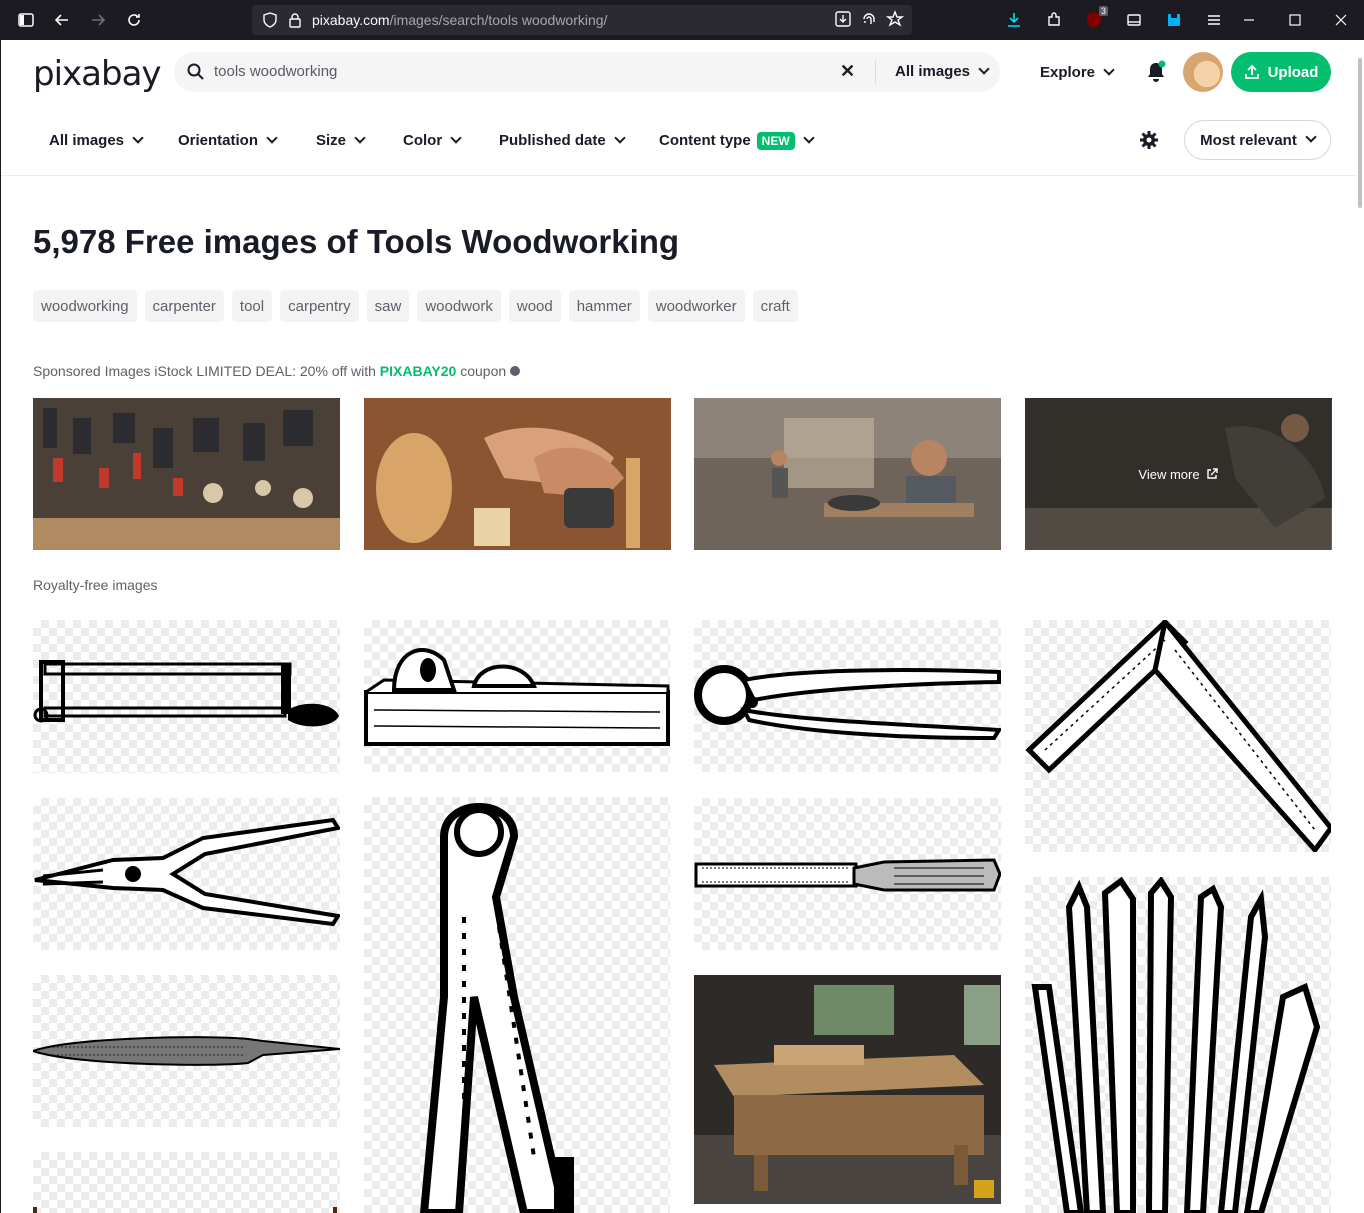 The height and width of the screenshot is (1213, 1364). Describe the element at coordinates (498, 20) in the screenshot. I see `url-path: /images/search/tools woodworking/` at that location.